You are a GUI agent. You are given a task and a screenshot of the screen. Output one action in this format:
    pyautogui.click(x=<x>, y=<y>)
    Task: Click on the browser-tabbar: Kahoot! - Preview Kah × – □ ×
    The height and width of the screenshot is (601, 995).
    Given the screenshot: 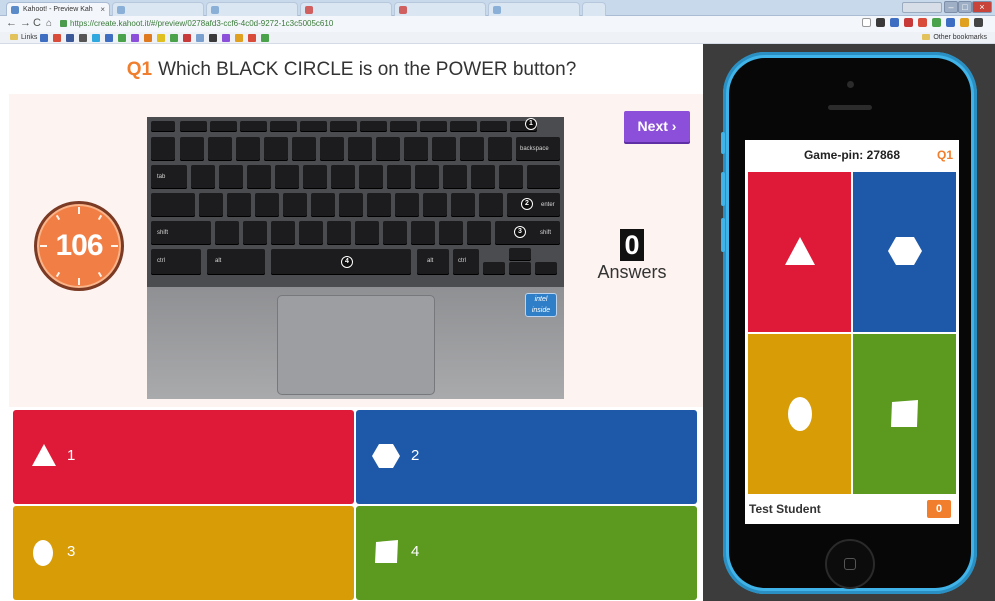 What is the action you would take?
    pyautogui.click(x=497, y=8)
    